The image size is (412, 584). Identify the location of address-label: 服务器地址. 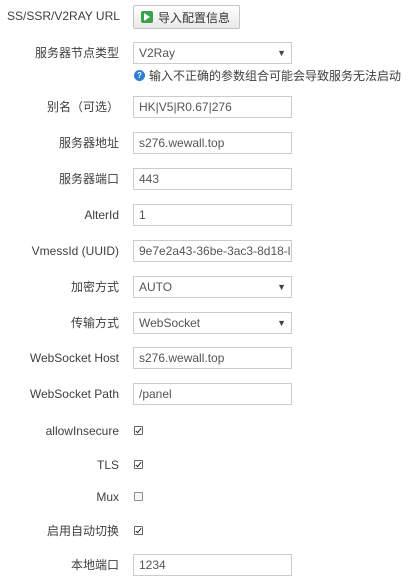
(88, 143).